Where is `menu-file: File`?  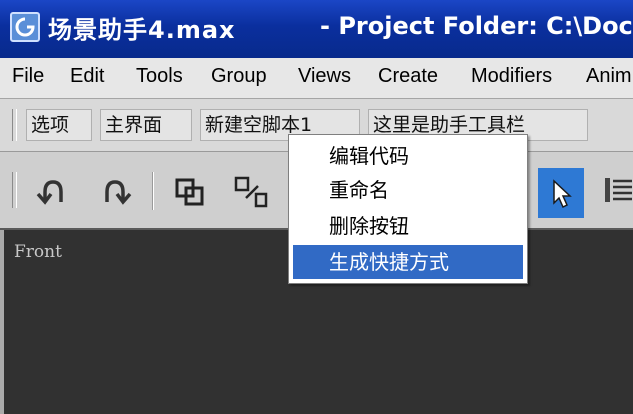 menu-file: File is located at coordinates (28, 76).